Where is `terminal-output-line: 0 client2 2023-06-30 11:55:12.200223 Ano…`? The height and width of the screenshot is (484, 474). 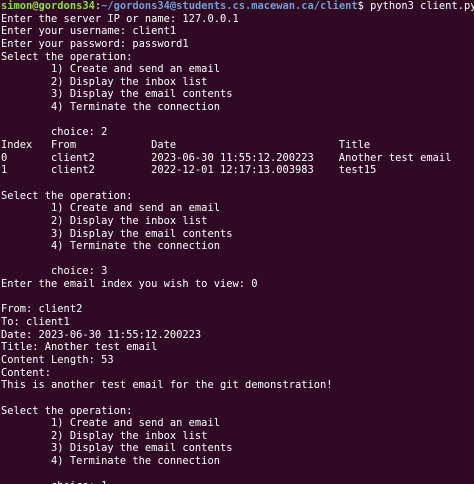
terminal-output-line: 0 client2 2023-06-30 11:55:12.200223 Ano… is located at coordinates (226, 157).